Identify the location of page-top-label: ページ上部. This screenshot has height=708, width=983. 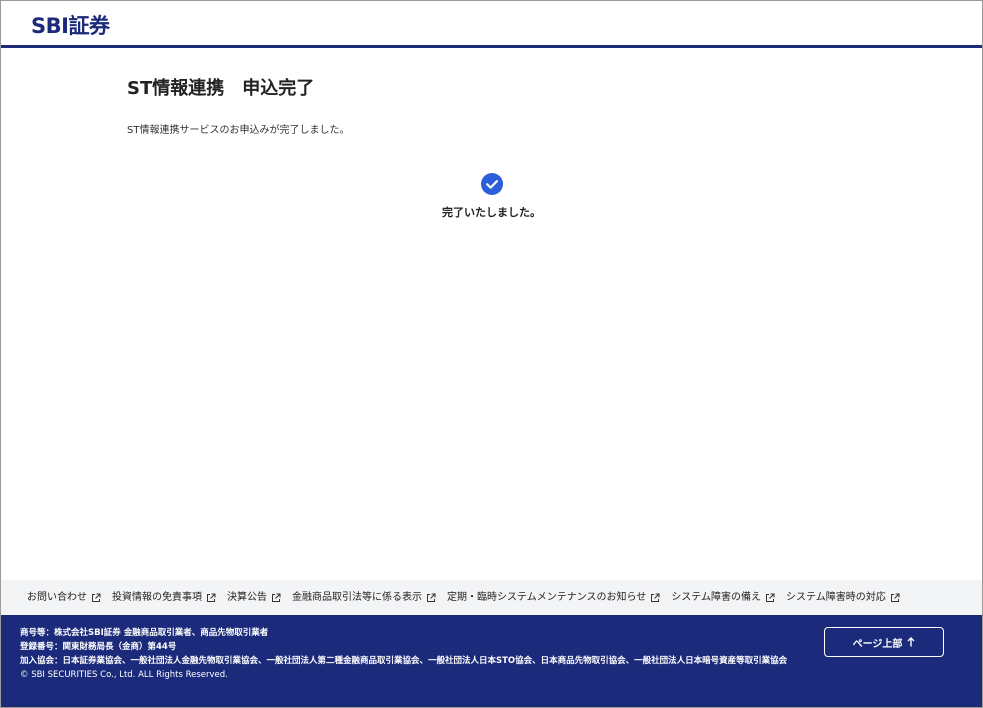
(877, 644).